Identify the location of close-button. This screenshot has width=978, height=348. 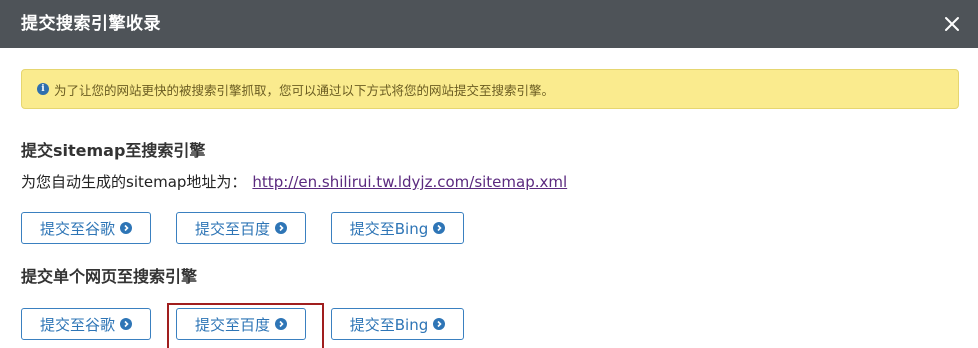
(952, 24).